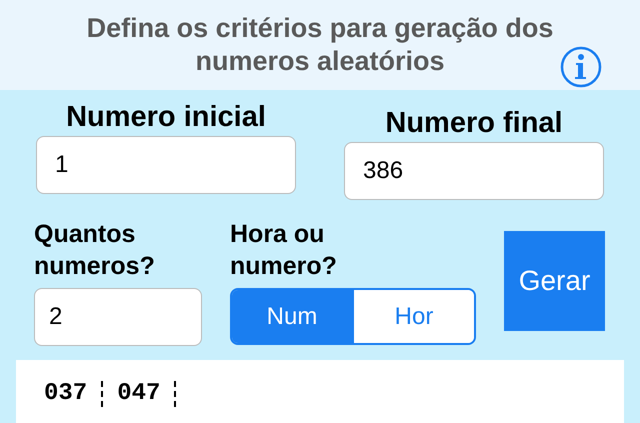 This screenshot has height=423, width=640. What do you see at coordinates (95, 250) in the screenshot?
I see `count-label: Quantos numeros?` at bounding box center [95, 250].